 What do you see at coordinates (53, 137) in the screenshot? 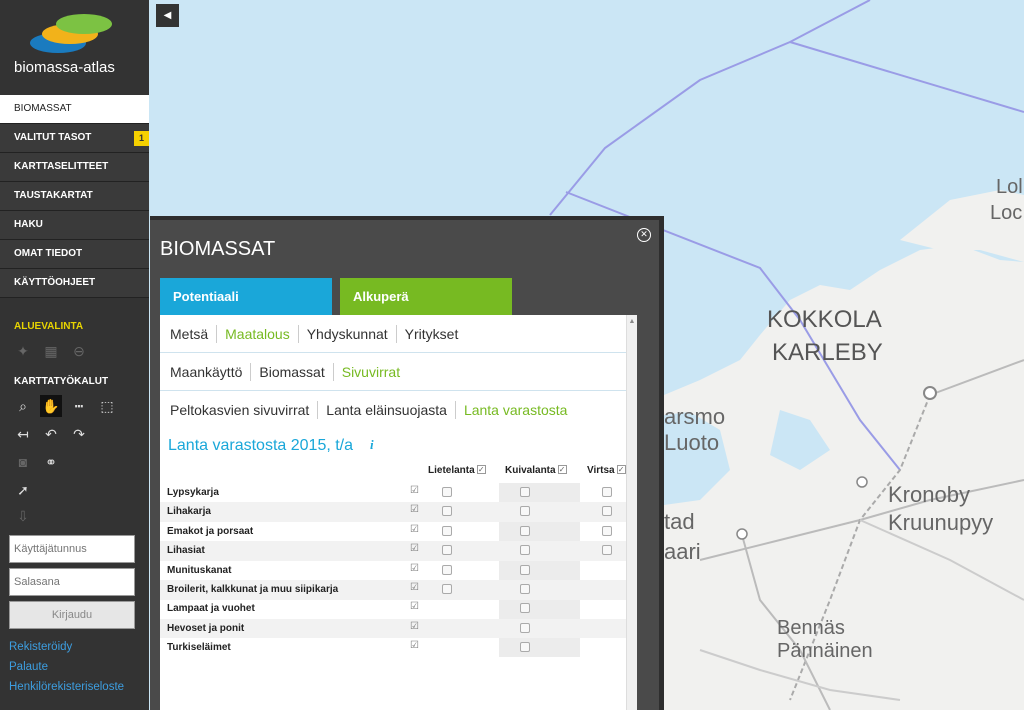
I see `nav-label: VALITUT TASOT` at bounding box center [53, 137].